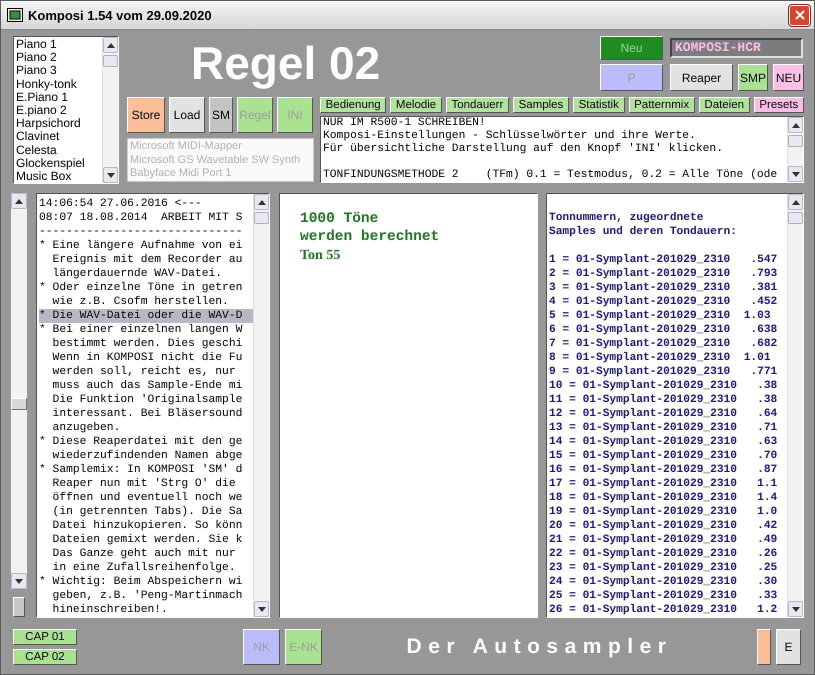 This screenshot has width=815, height=675. What do you see at coordinates (146, 442) in the screenshot?
I see `log-line: * Diese Reaperdatei mit den ge` at bounding box center [146, 442].